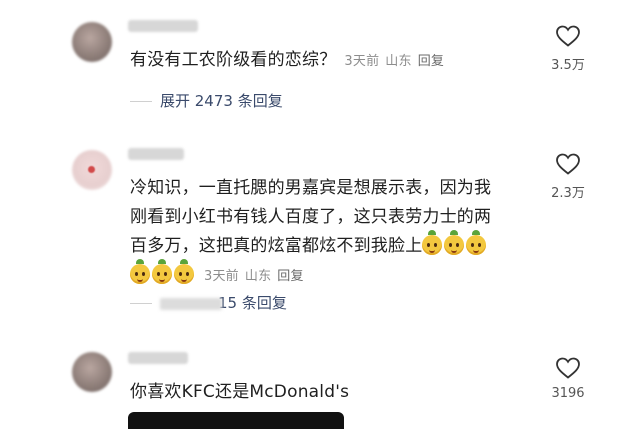  What do you see at coordinates (191, 303) in the screenshot?
I see `reply-count-blurred` at bounding box center [191, 303].